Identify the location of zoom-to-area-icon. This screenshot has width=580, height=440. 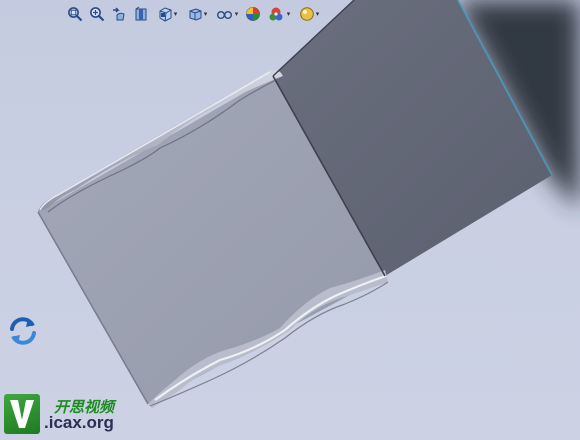
(97, 14).